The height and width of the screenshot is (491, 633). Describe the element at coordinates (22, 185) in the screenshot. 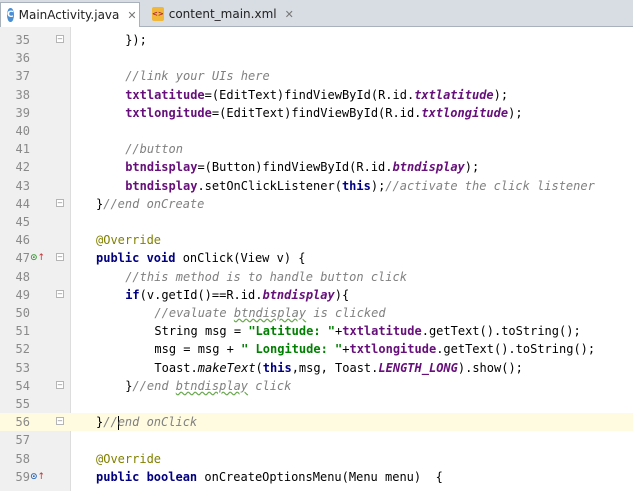

I see `line-number: 43` at that location.